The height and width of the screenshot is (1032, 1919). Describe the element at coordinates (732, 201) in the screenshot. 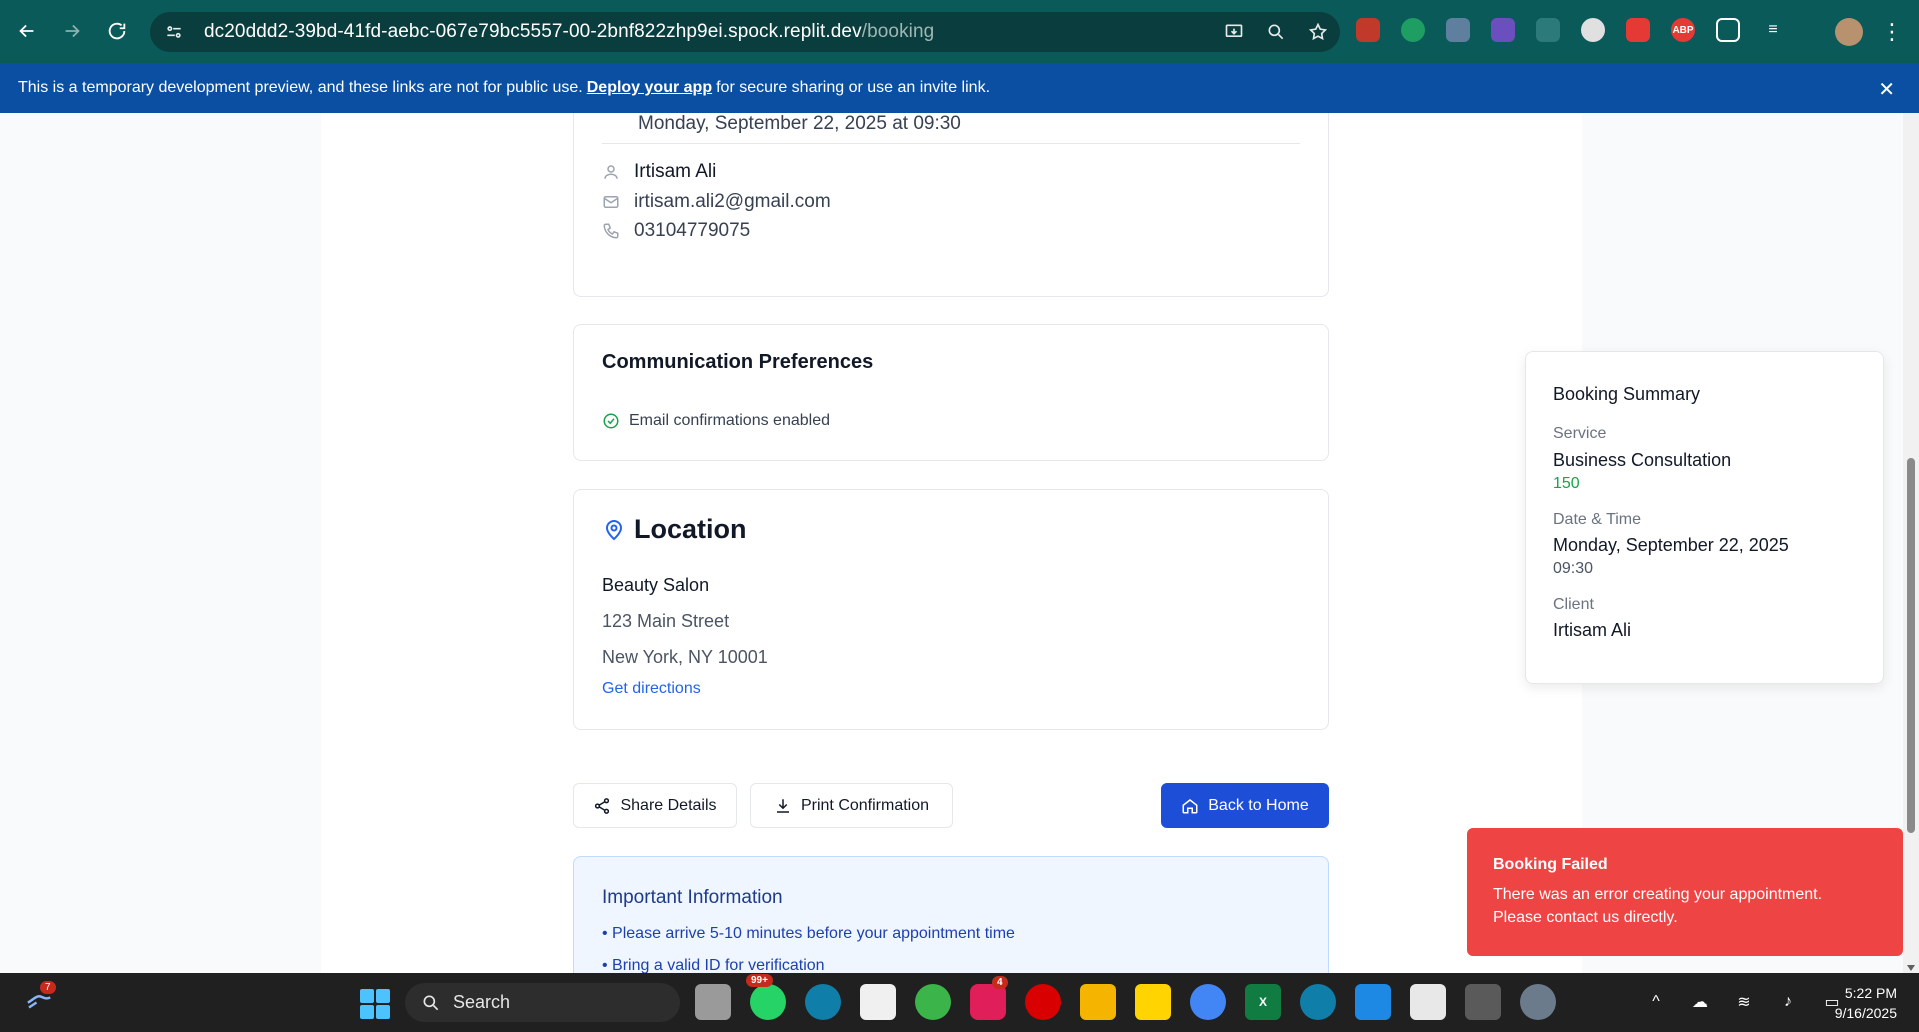

I see `client-email: irtisam.ali2@gmail.com` at that location.